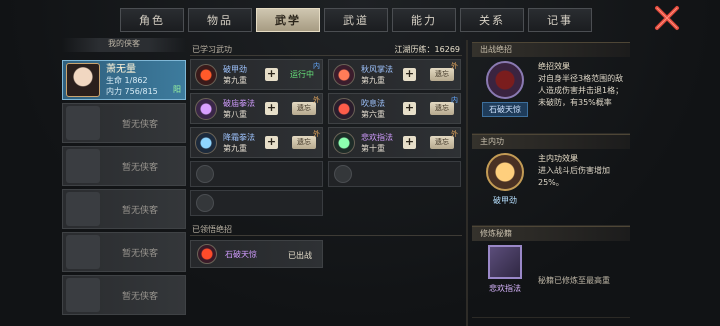 The width and height of the screenshot is (720, 326). What do you see at coordinates (560, 20) in the screenshot?
I see `tab-journal: 记事` at bounding box center [560, 20].